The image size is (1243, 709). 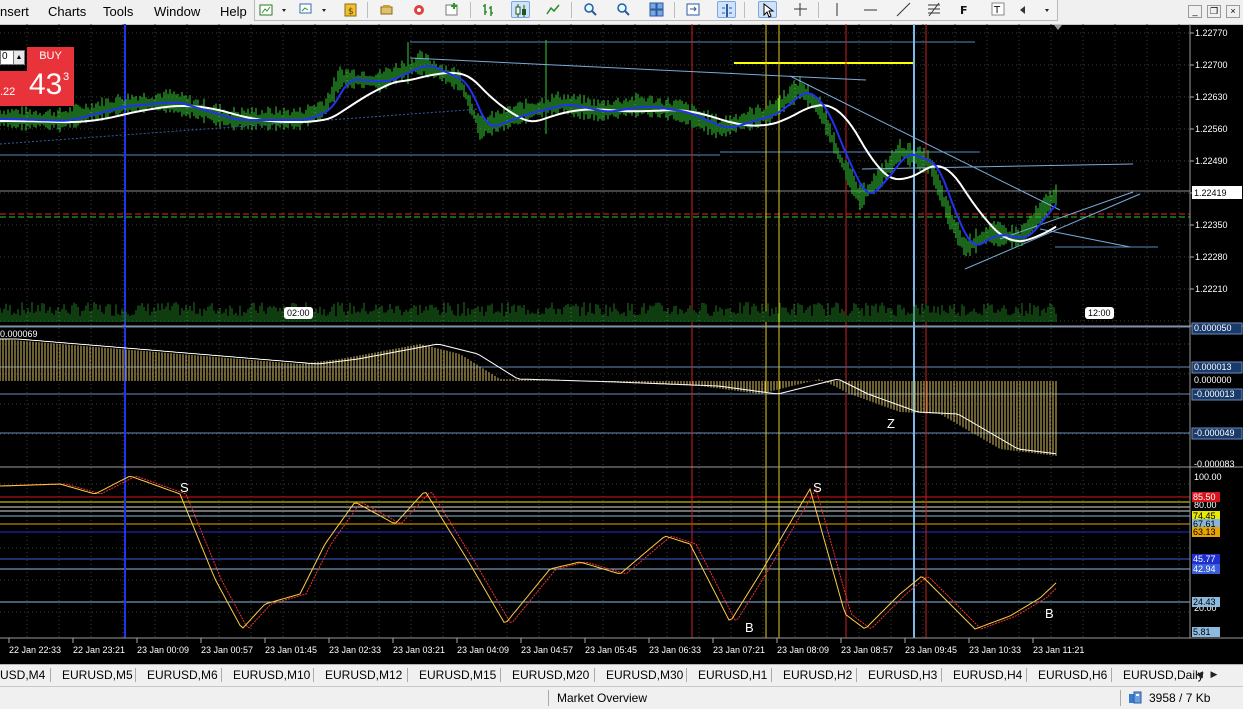 What do you see at coordinates (283, 9) in the screenshot?
I see `new-chart-dropdown-icon` at bounding box center [283, 9].